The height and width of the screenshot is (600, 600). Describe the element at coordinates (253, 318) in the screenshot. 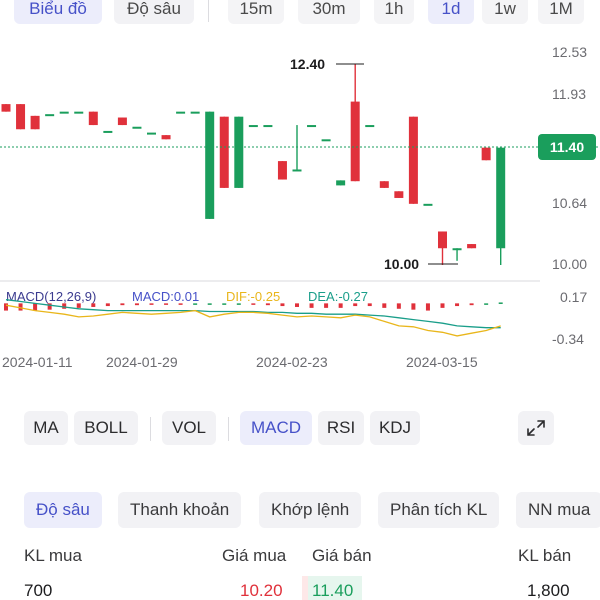

I see `macd-layer` at that location.